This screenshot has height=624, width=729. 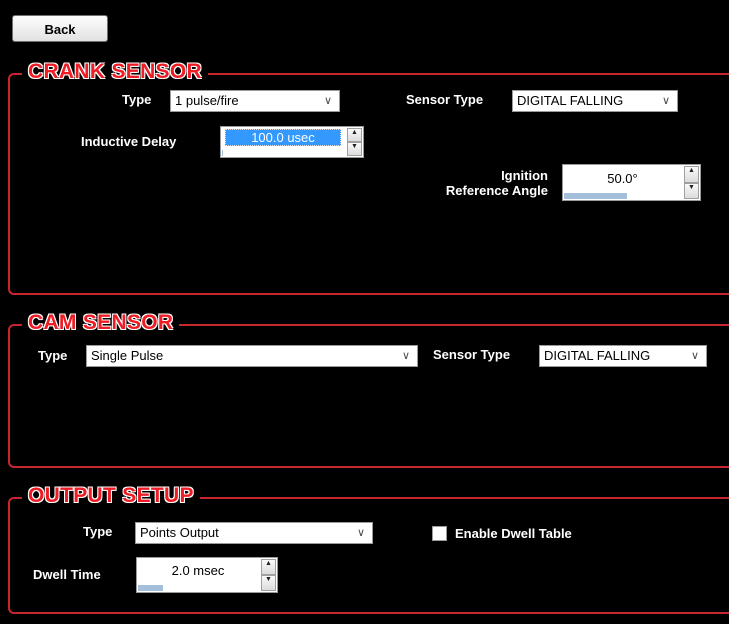 I want to click on cam-sensor-type-label: Sensor Type, so click(x=472, y=354).